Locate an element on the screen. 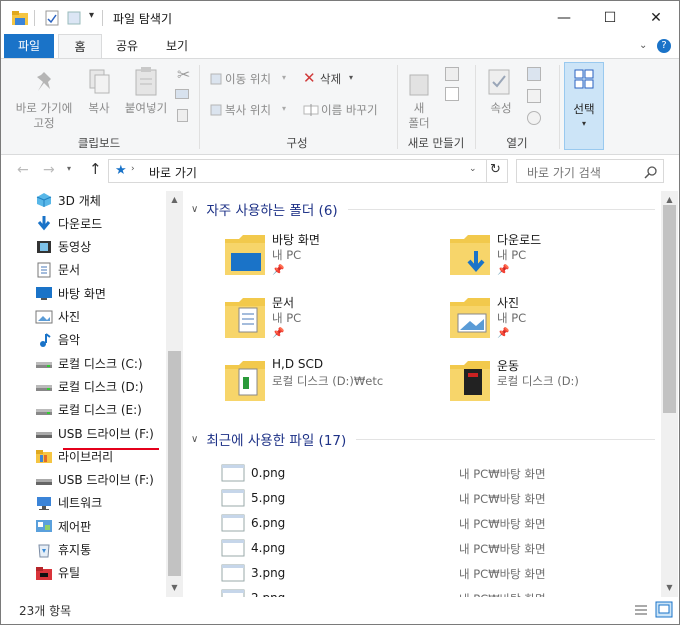 The image size is (680, 625). dropdown-icon: ▾ is located at coordinates (351, 77).